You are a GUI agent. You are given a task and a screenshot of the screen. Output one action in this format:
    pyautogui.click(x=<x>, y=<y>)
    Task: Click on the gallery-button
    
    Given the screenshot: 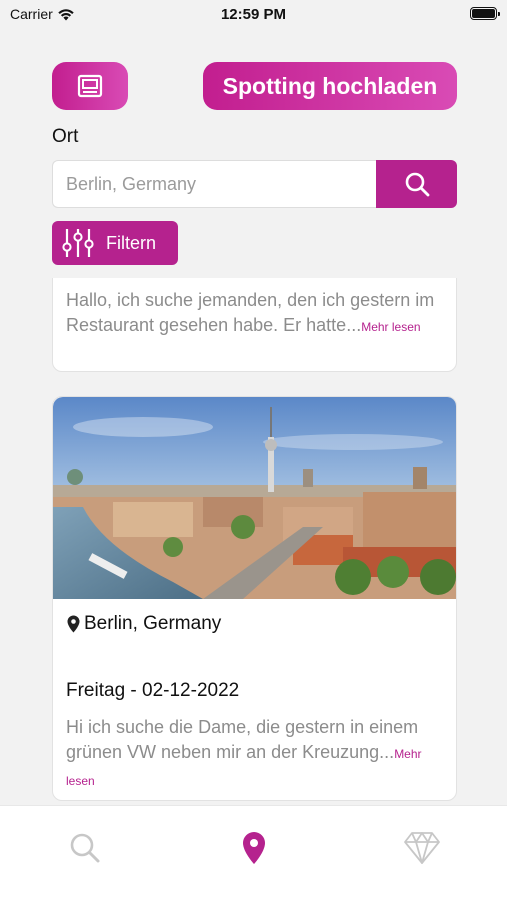 What is the action you would take?
    pyautogui.click(x=90, y=86)
    